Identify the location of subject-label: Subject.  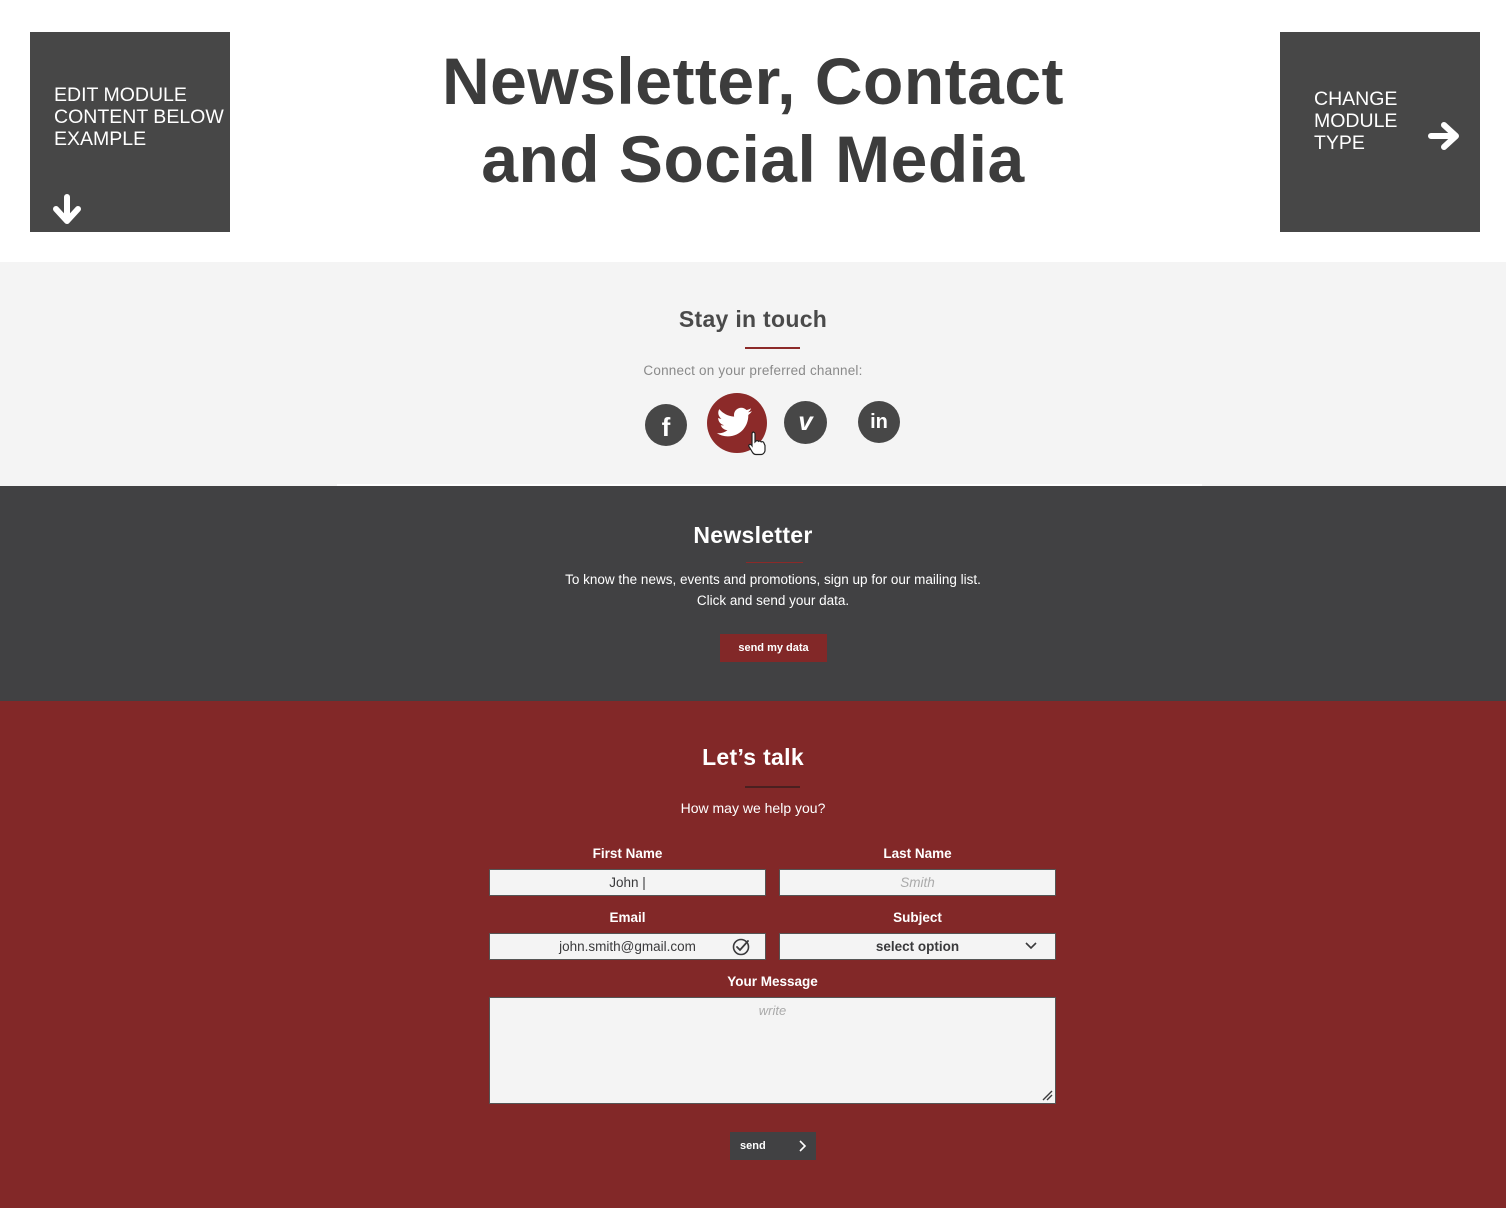
(917, 917).